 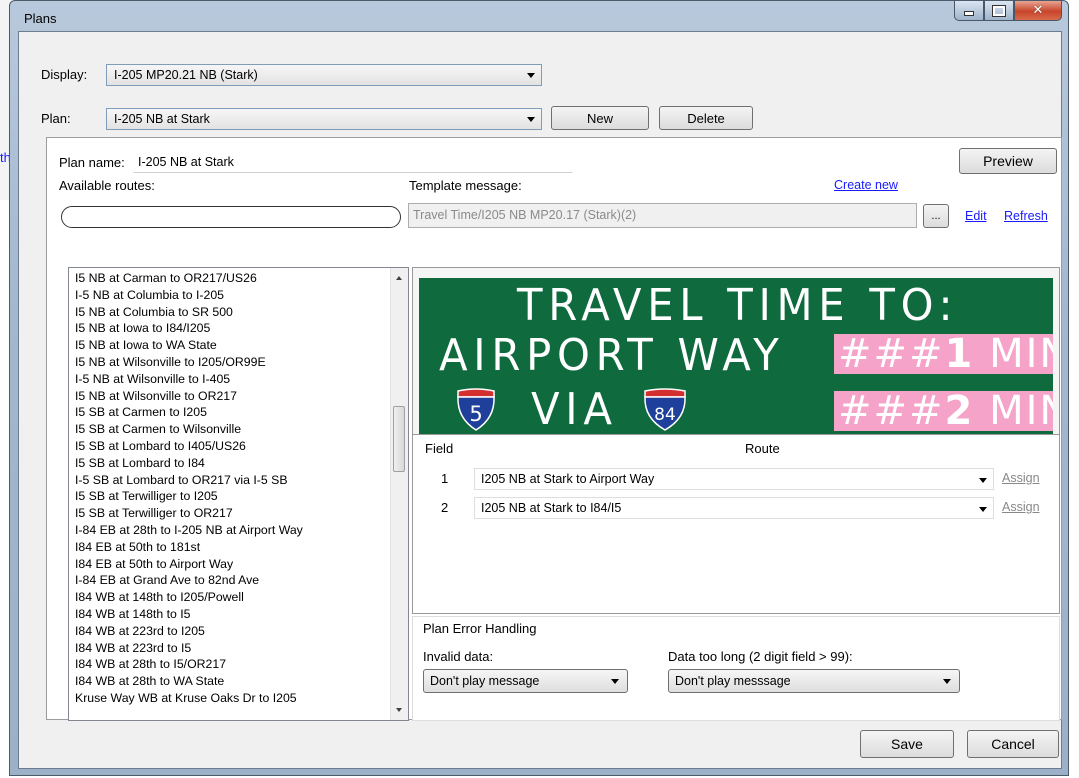 I want to click on list-item: I-5 SB at Lombard to OR217 via I-5 SB, so click(x=181, y=480).